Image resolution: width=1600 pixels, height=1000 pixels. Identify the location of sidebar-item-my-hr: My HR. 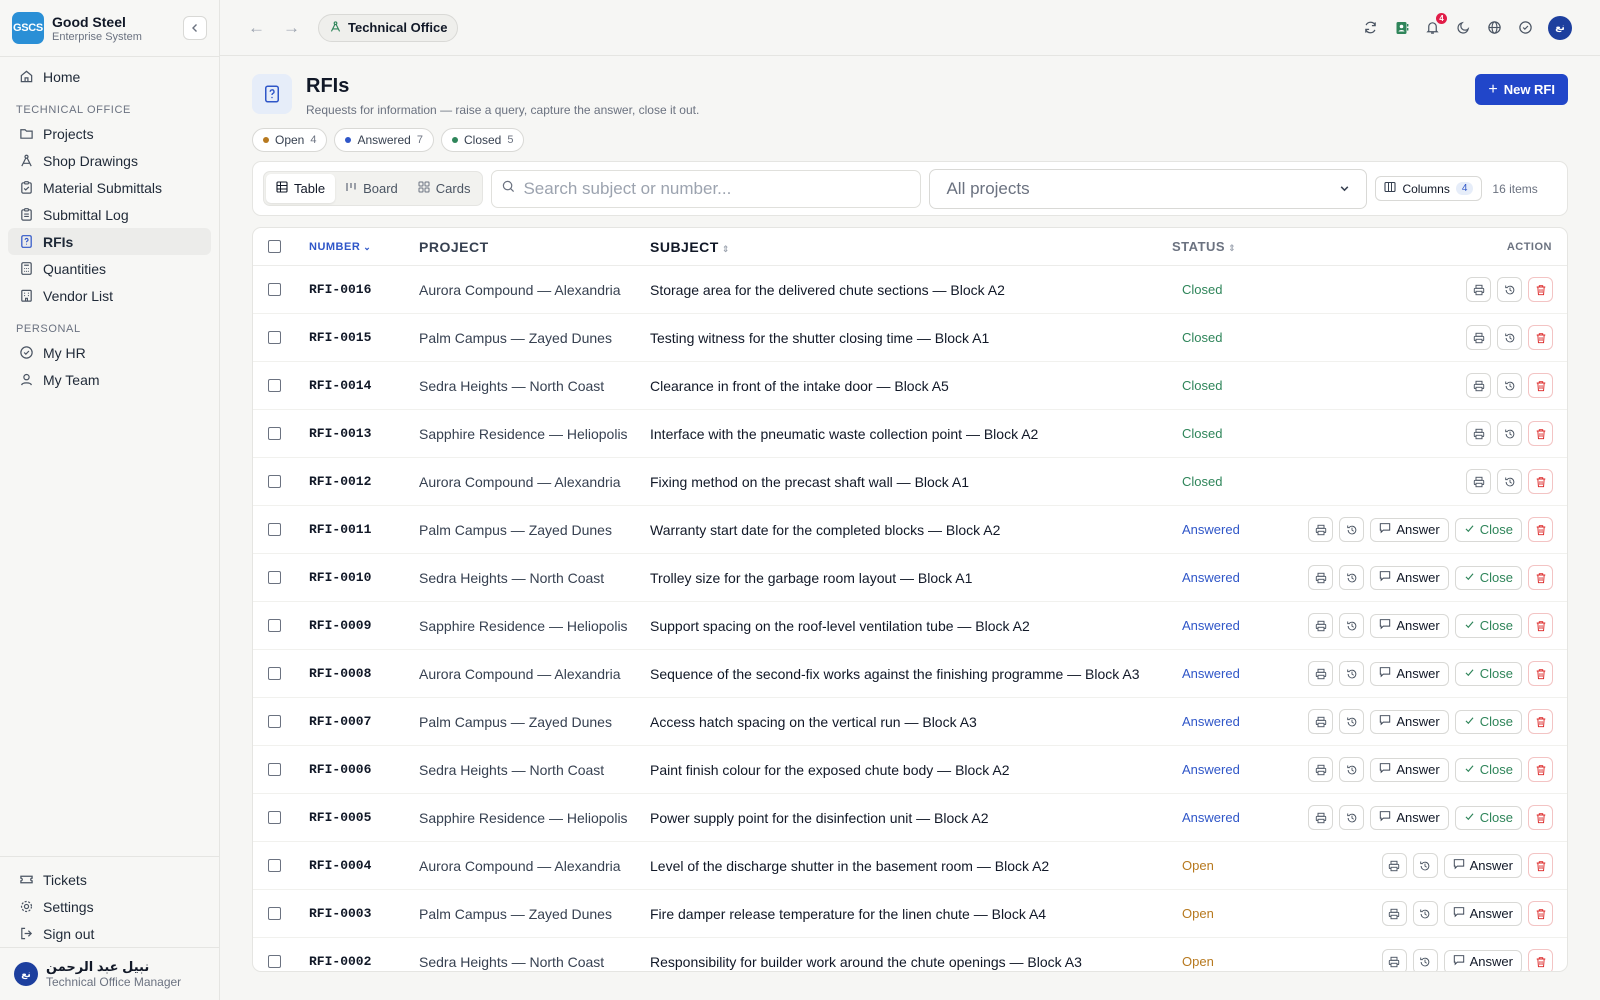
(109, 352).